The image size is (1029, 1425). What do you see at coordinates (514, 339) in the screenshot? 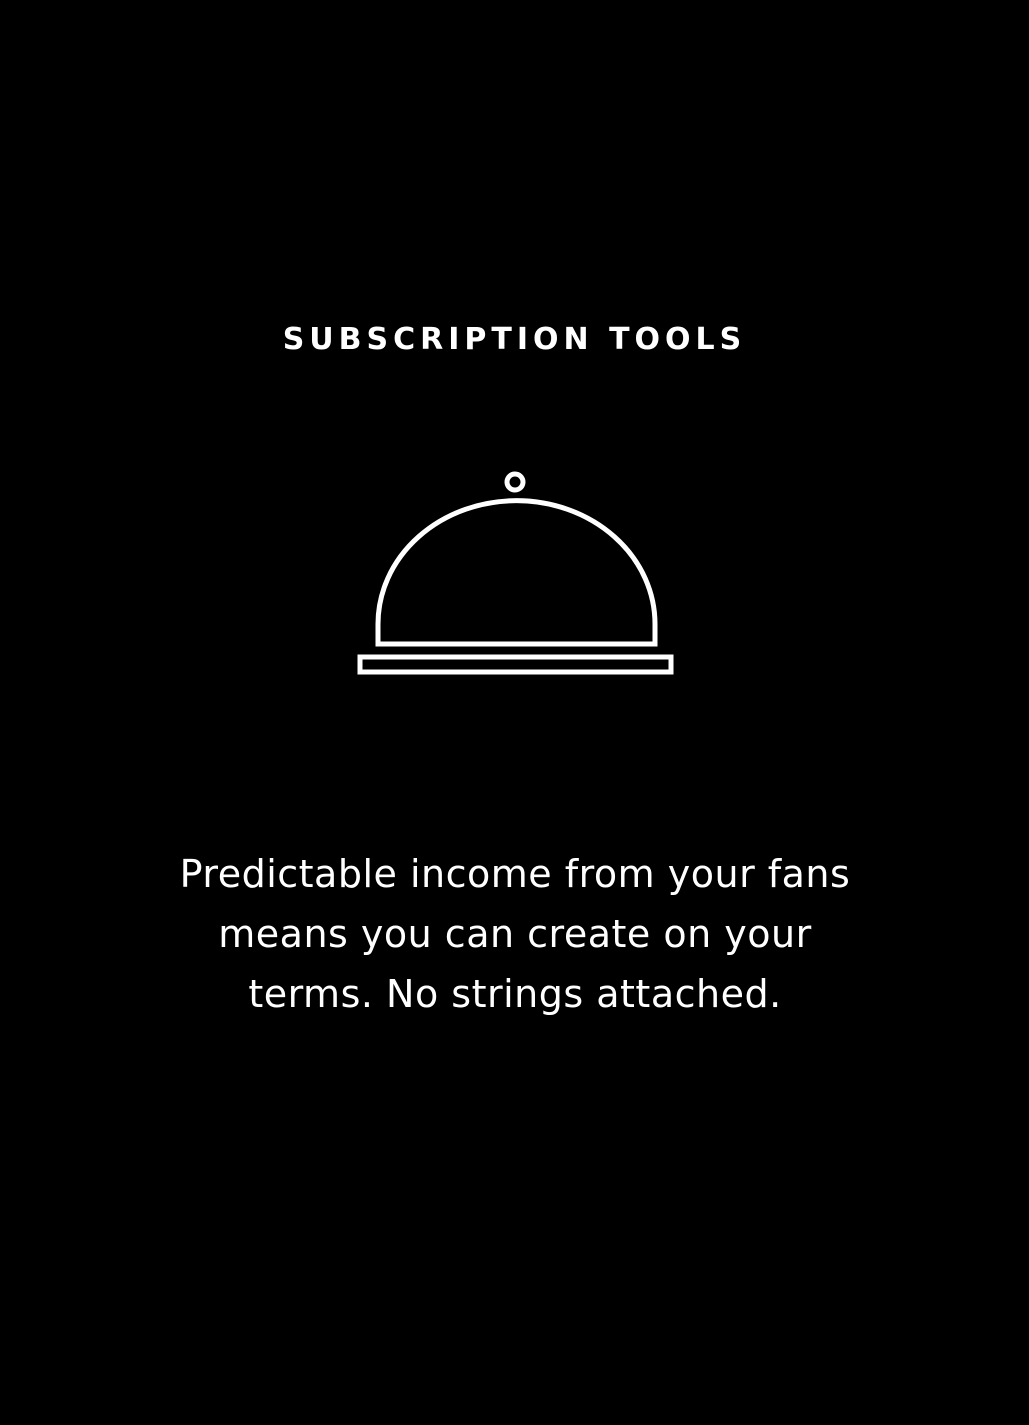
I see `section-title: SUBSCRIPTION TOOLS` at bounding box center [514, 339].